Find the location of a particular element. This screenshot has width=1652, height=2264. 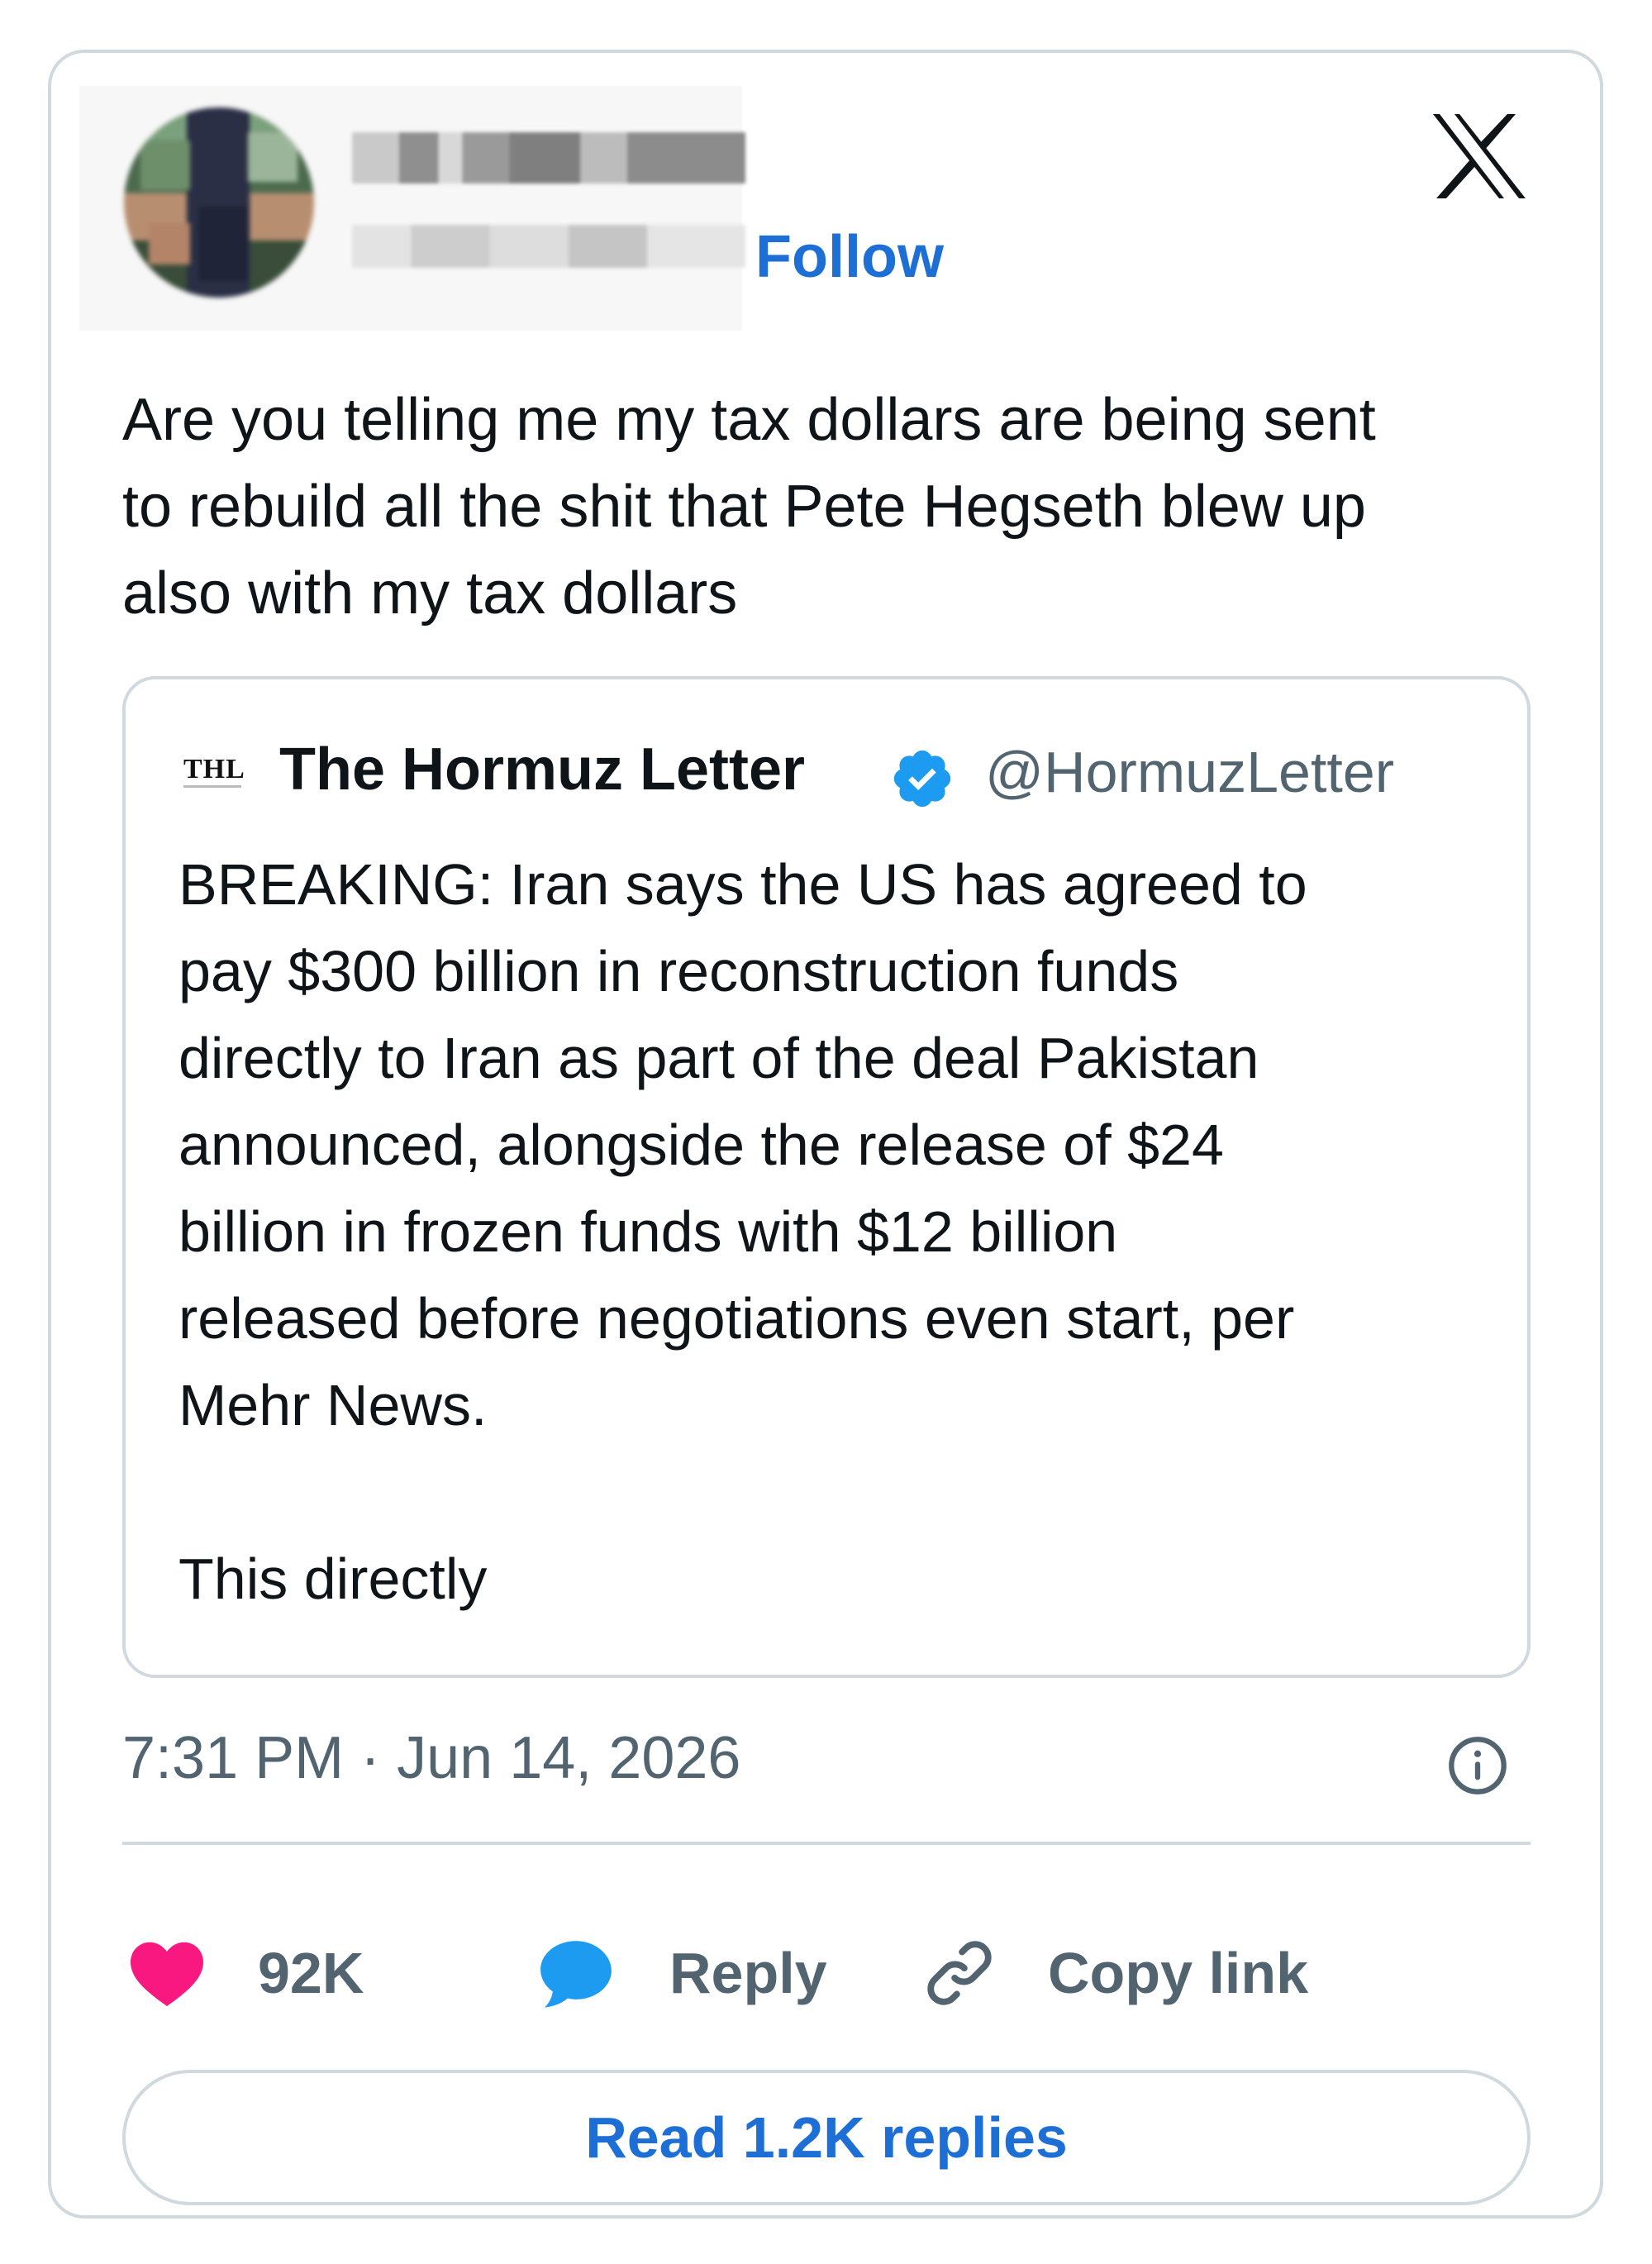

tweet-timestamp: 7:31 PM · Jun 14, 2026 is located at coordinates (431, 1758).